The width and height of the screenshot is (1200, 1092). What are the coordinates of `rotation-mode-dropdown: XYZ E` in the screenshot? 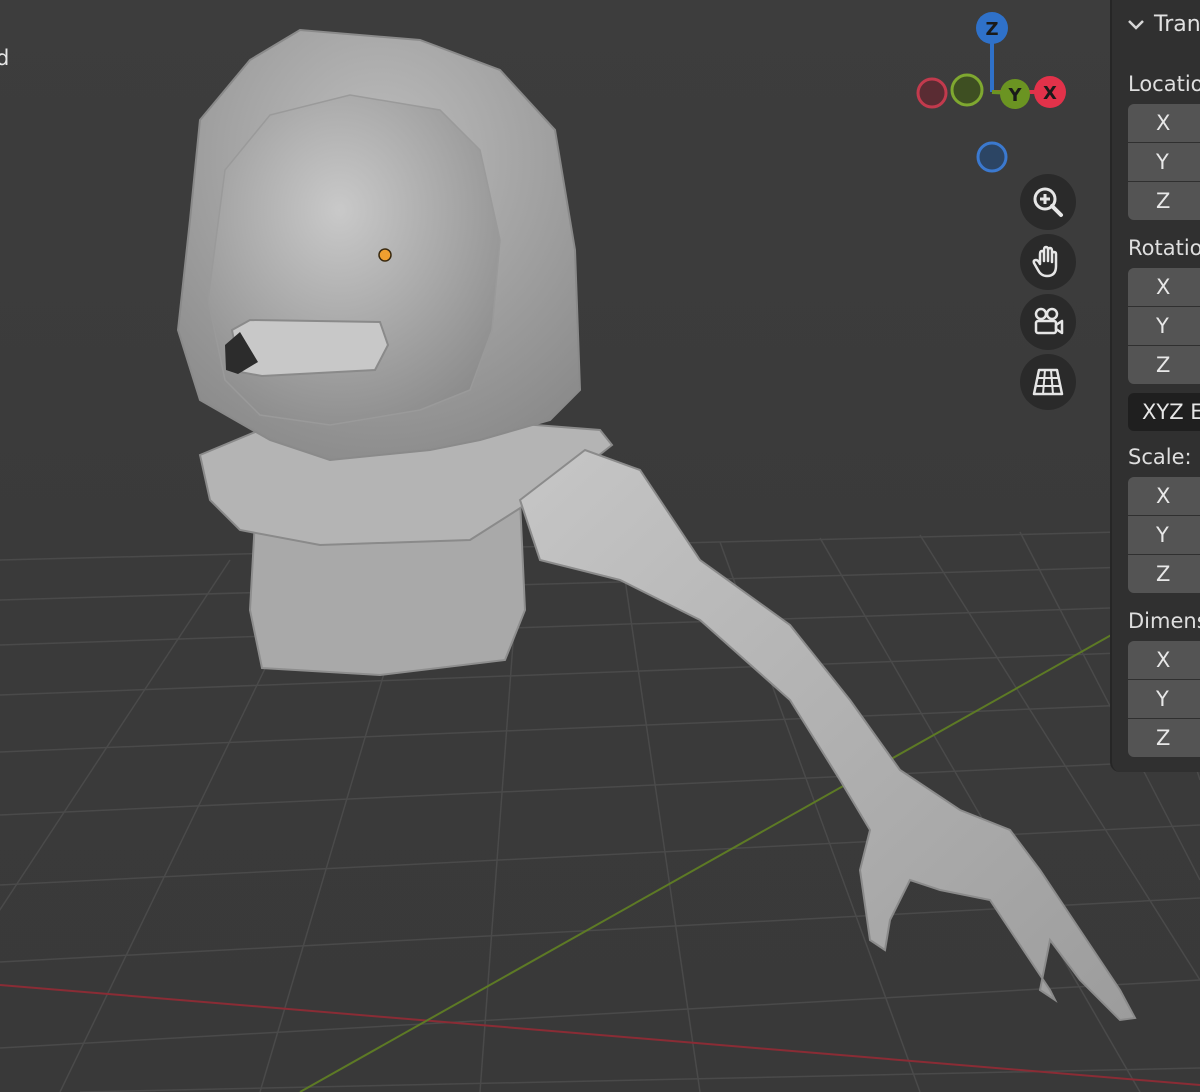 It's located at (1164, 412).